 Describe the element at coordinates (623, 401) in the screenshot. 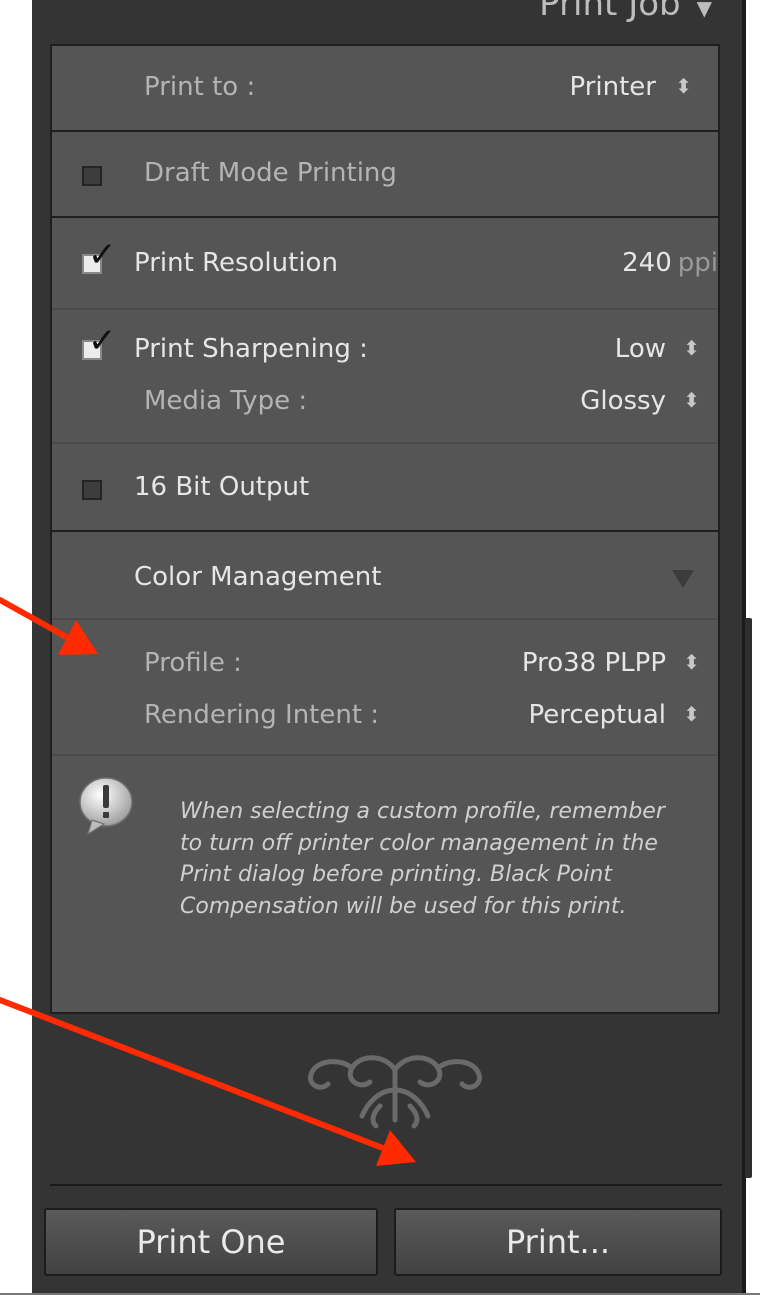

I see `media-type-value: Glossy` at that location.